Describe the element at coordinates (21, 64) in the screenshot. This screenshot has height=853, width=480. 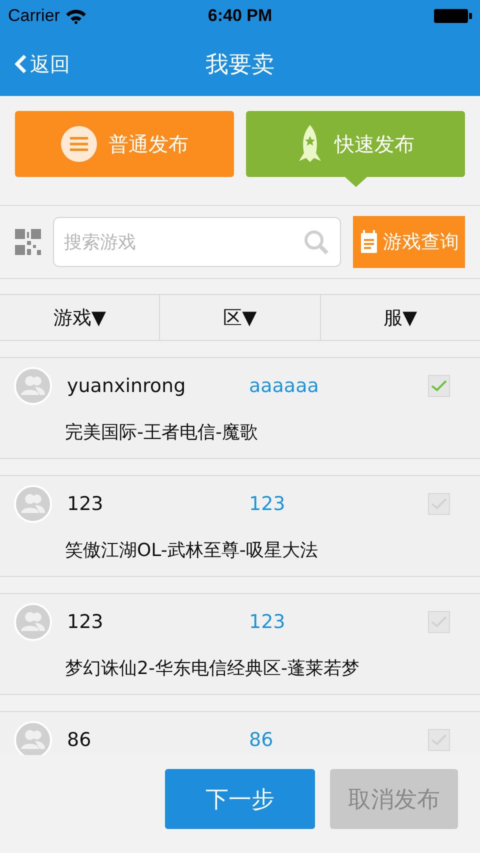
I see `back-chevron-icon` at that location.